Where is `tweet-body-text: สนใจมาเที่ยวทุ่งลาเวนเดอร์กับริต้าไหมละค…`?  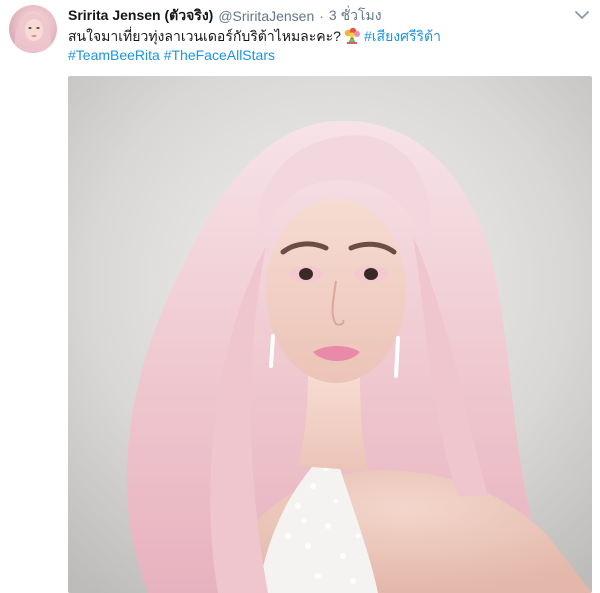 tweet-body-text: สนใจมาเที่ยวทุ่งลาเวนเดอร์กับริต้าไหมละค… is located at coordinates (204, 36).